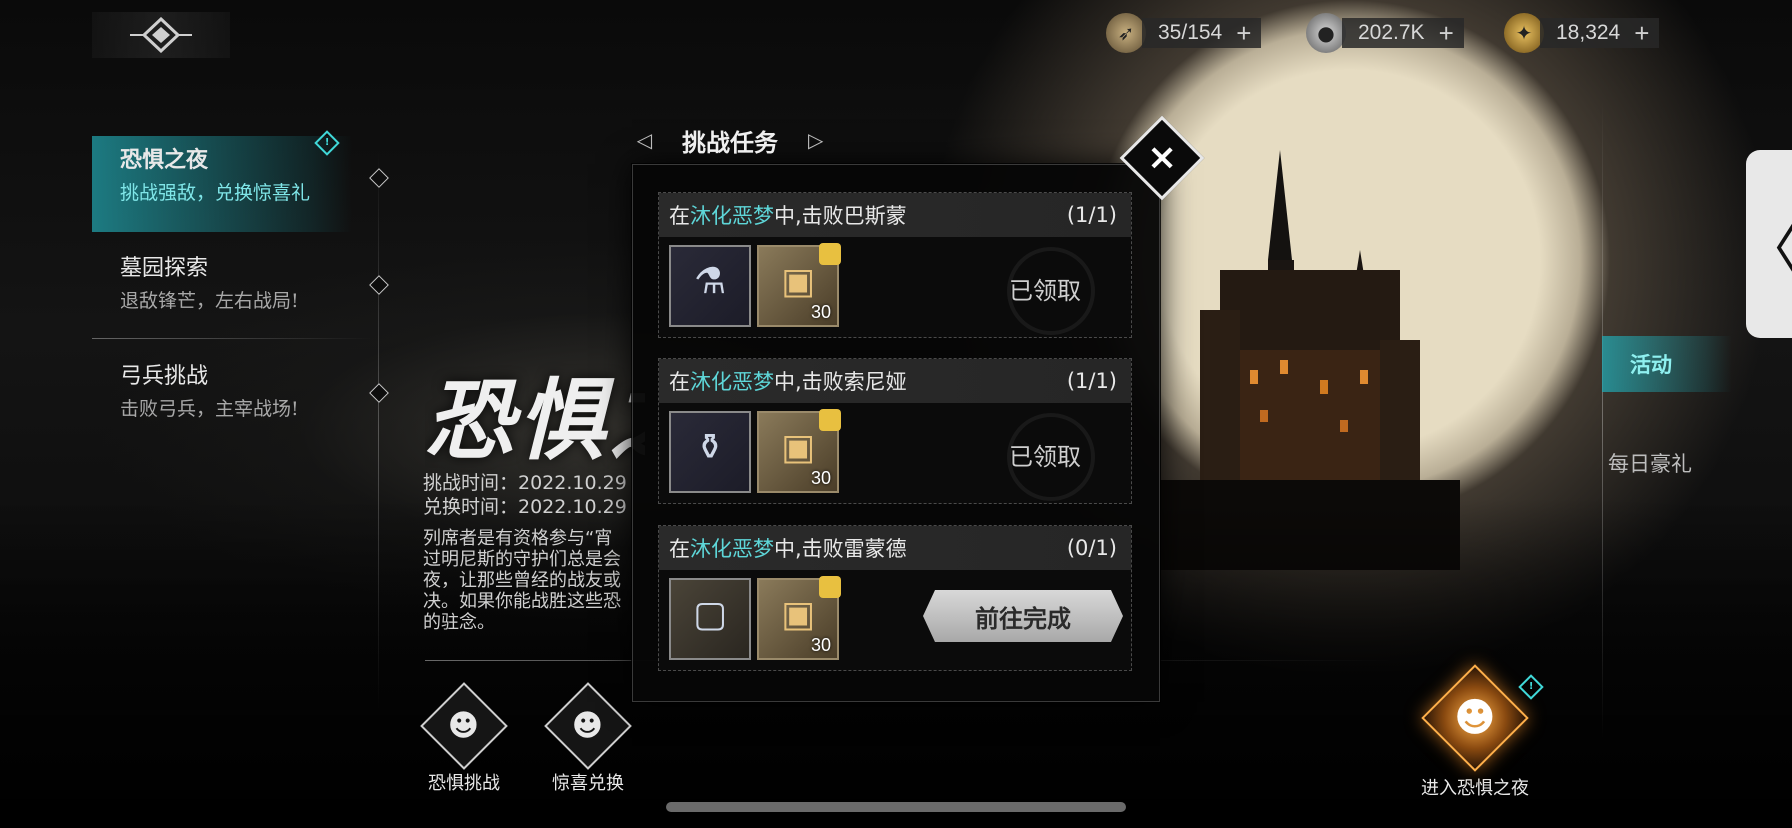 This screenshot has width=1792, height=828. I want to click on go-complete-button: 前往完成, so click(1023, 616).